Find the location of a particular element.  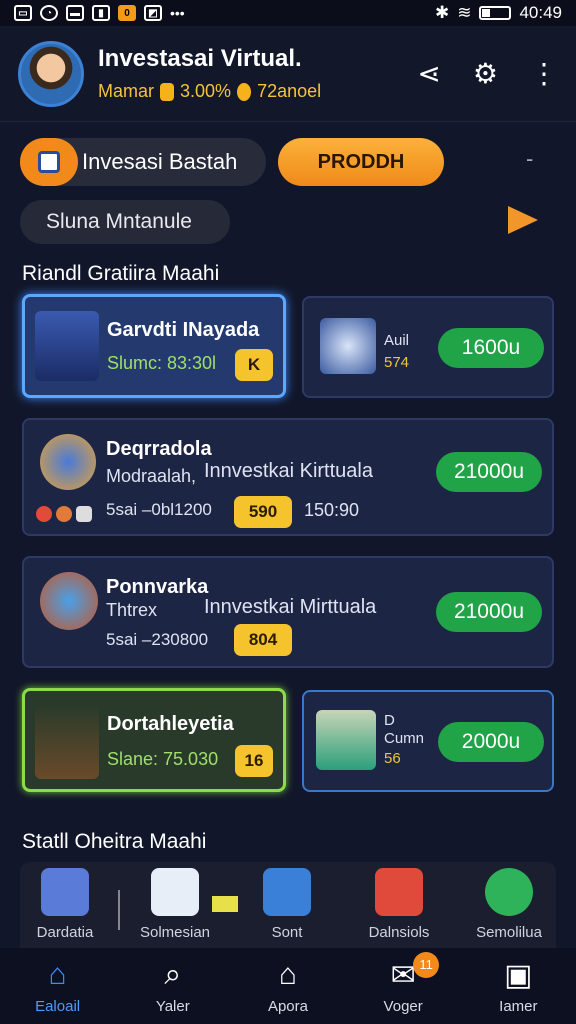

quick-action-solmesian: Solmesian is located at coordinates (175, 904).